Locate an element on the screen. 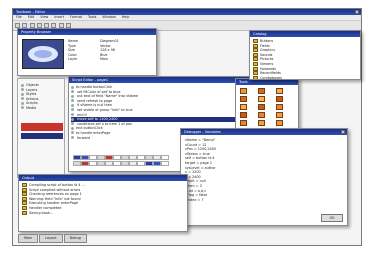 Image resolution: width=372 pixels, height=256 pixels. cut-icon is located at coordinates (39, 25).